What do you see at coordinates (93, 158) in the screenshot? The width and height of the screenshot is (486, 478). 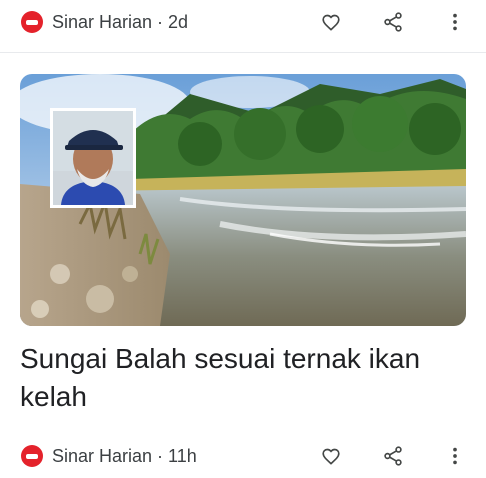 I see `author-portrait` at bounding box center [93, 158].